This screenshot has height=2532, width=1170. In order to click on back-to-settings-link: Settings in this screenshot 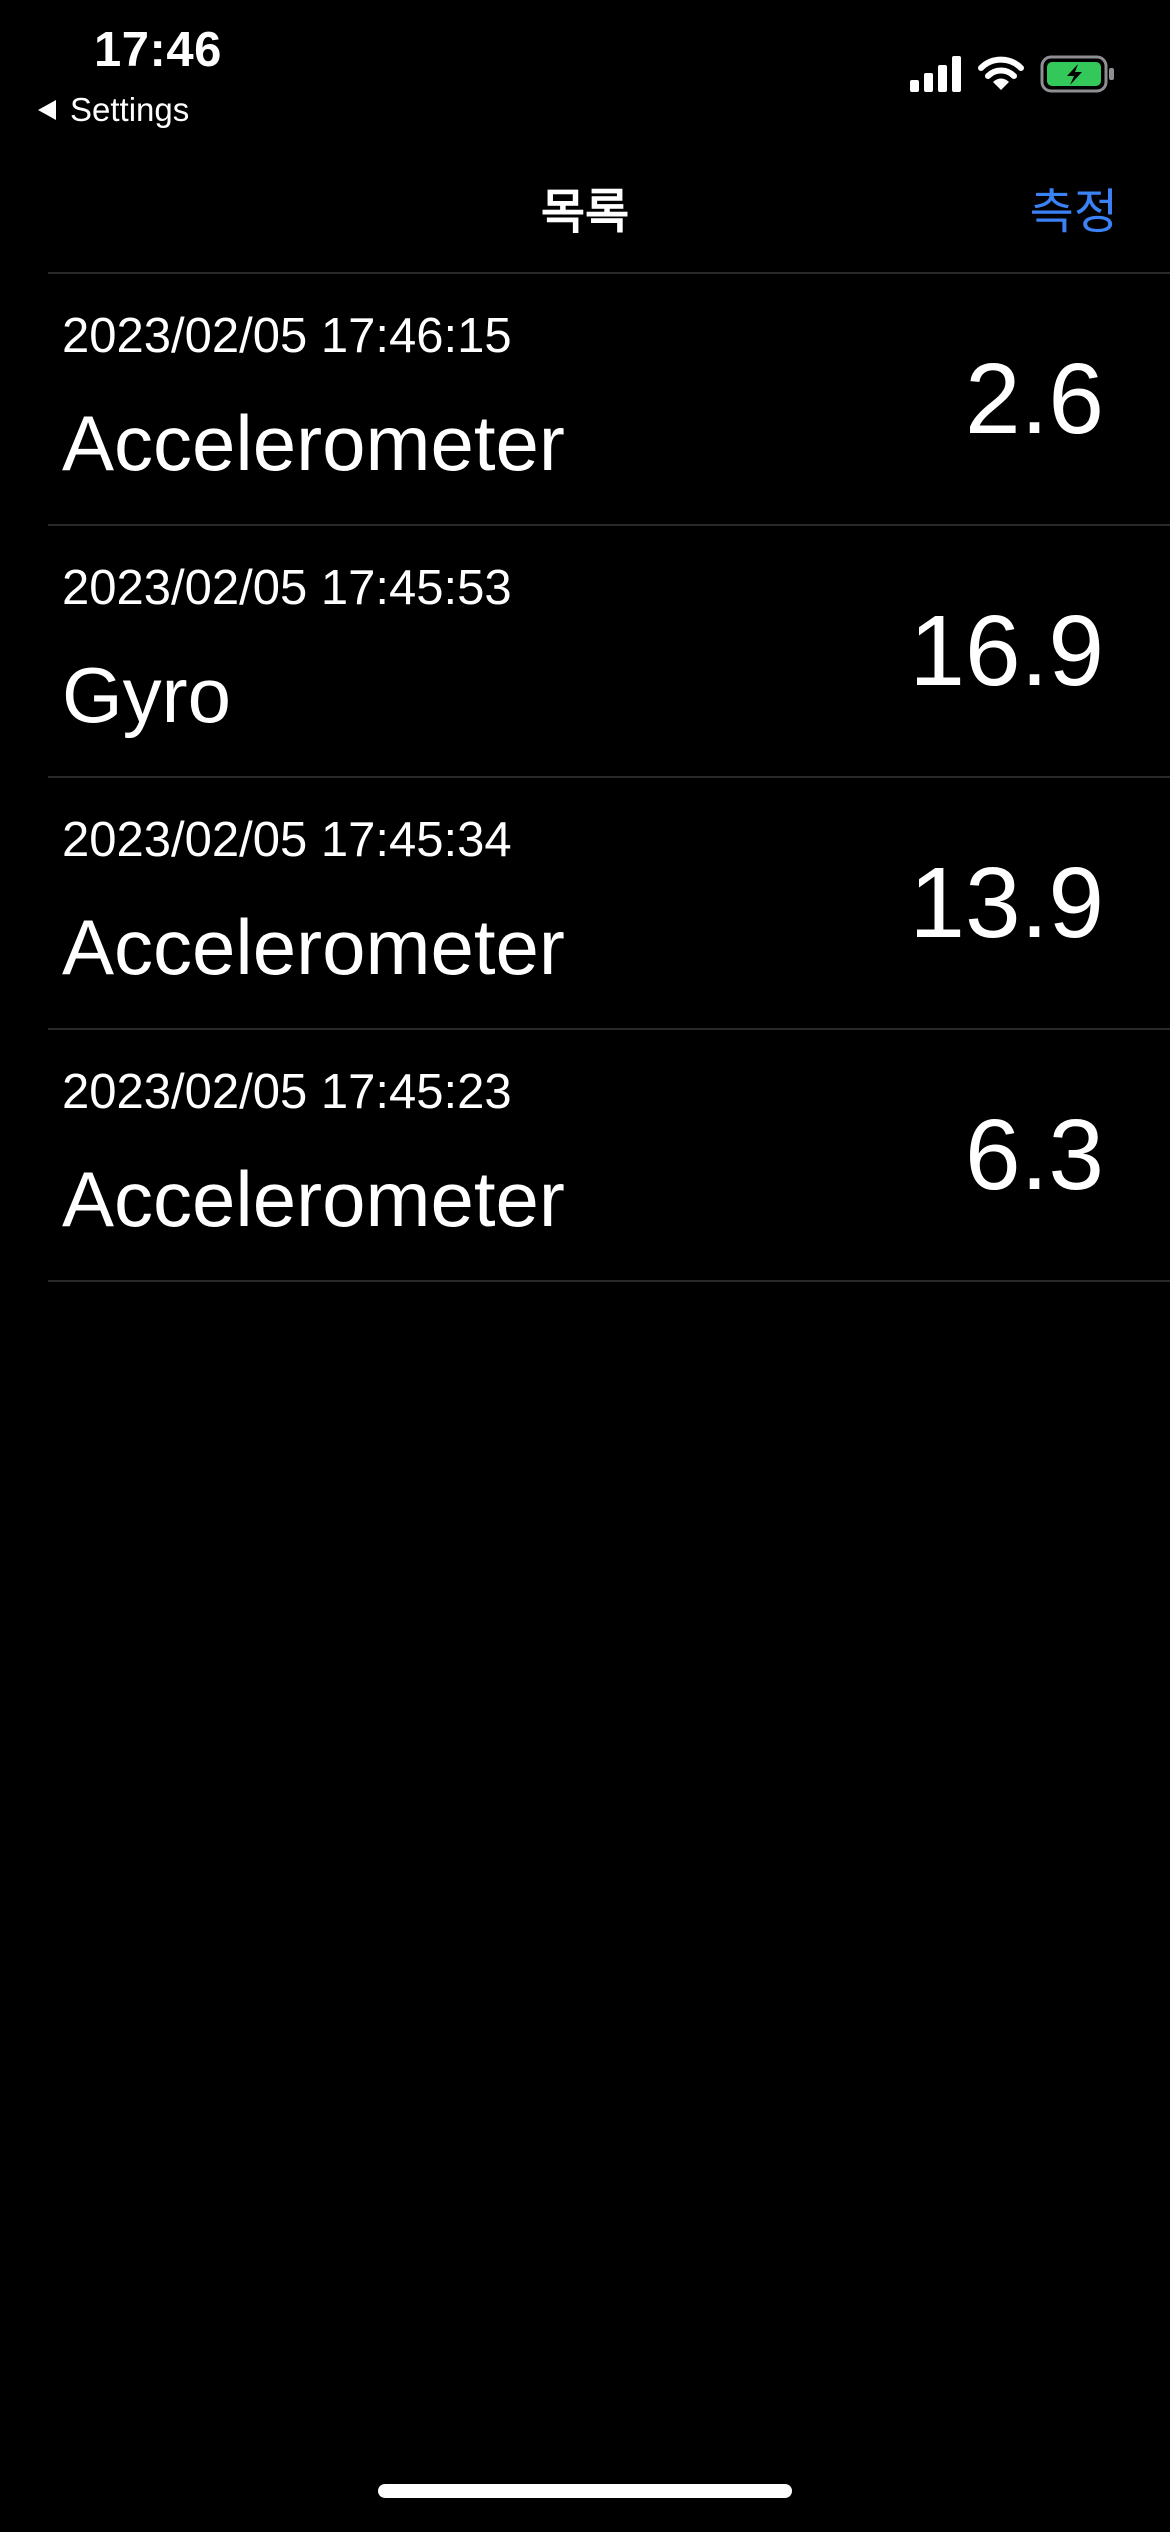, I will do `click(113, 110)`.